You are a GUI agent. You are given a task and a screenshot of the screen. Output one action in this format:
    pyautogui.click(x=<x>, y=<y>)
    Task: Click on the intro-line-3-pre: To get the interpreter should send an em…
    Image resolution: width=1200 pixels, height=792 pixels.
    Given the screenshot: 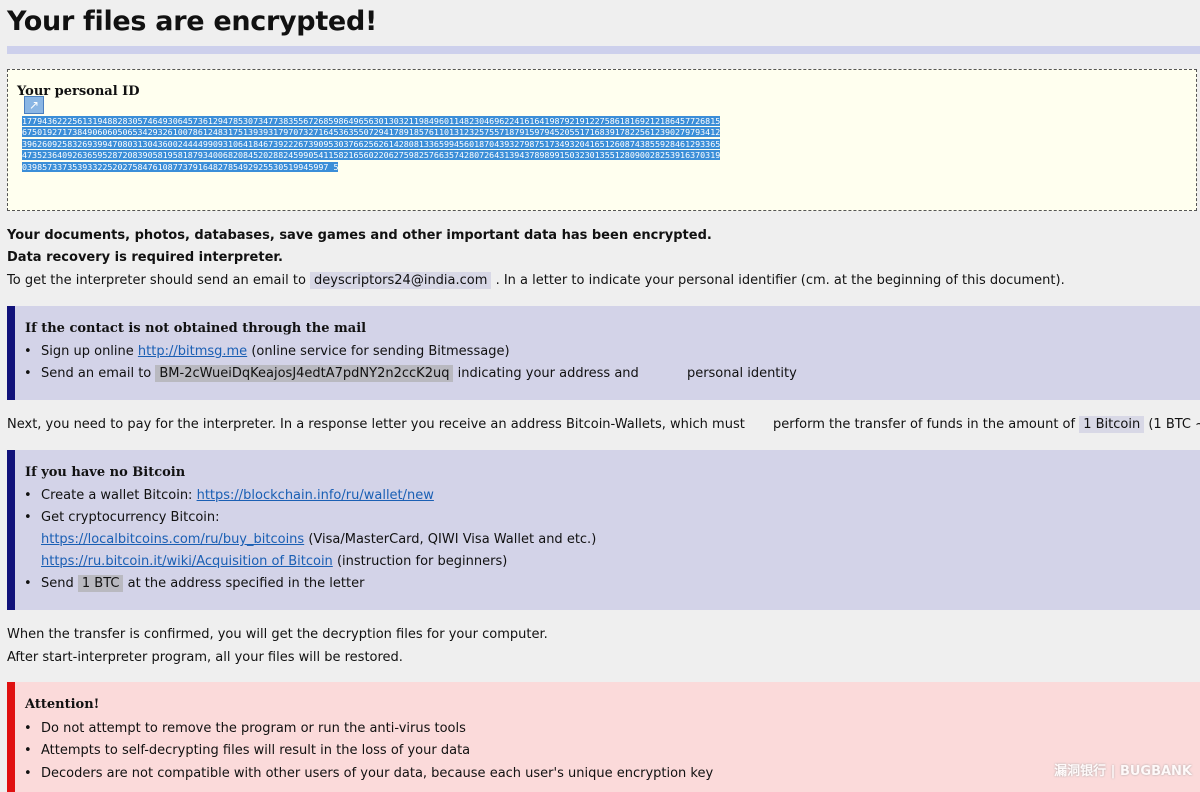 What is the action you would take?
    pyautogui.click(x=156, y=280)
    